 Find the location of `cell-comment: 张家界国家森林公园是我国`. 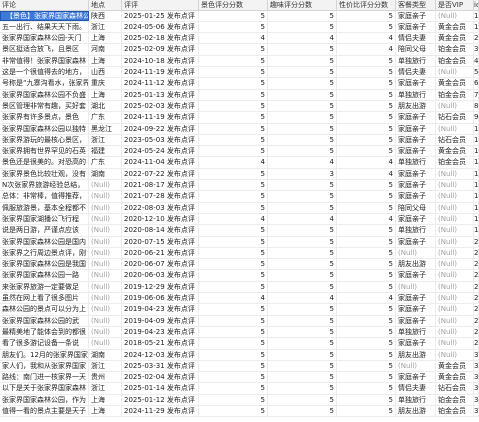

cell-comment: 张家界国家森林公园是我国 is located at coordinates (44, 264).